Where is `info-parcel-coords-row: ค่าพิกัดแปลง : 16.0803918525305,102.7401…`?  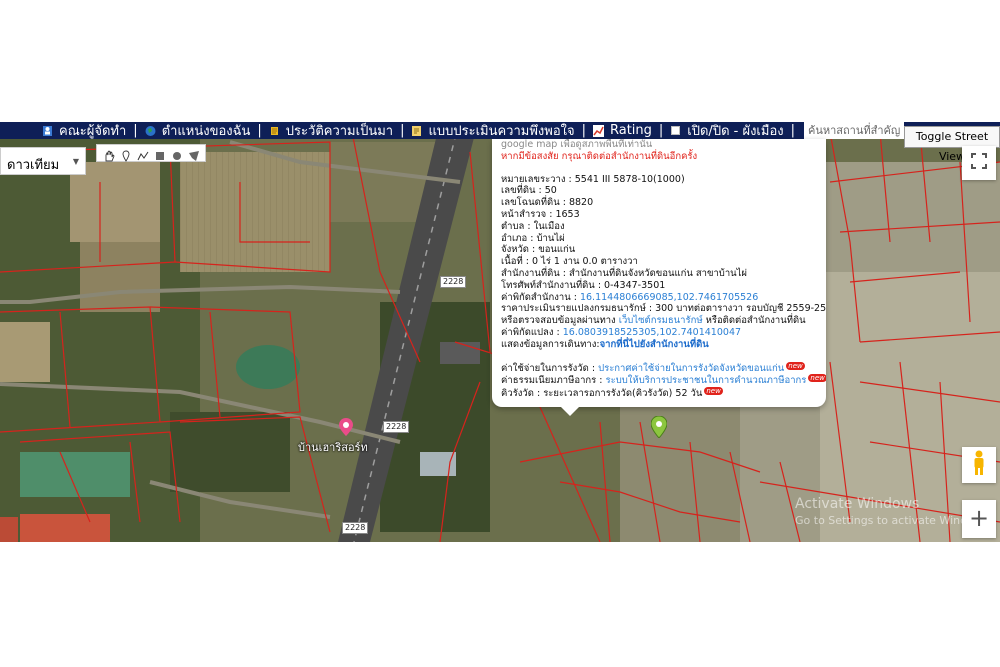
info-parcel-coords-row: ค่าพิกัดแปลง : 16.0803918525305,102.7401… is located at coordinates (659, 333).